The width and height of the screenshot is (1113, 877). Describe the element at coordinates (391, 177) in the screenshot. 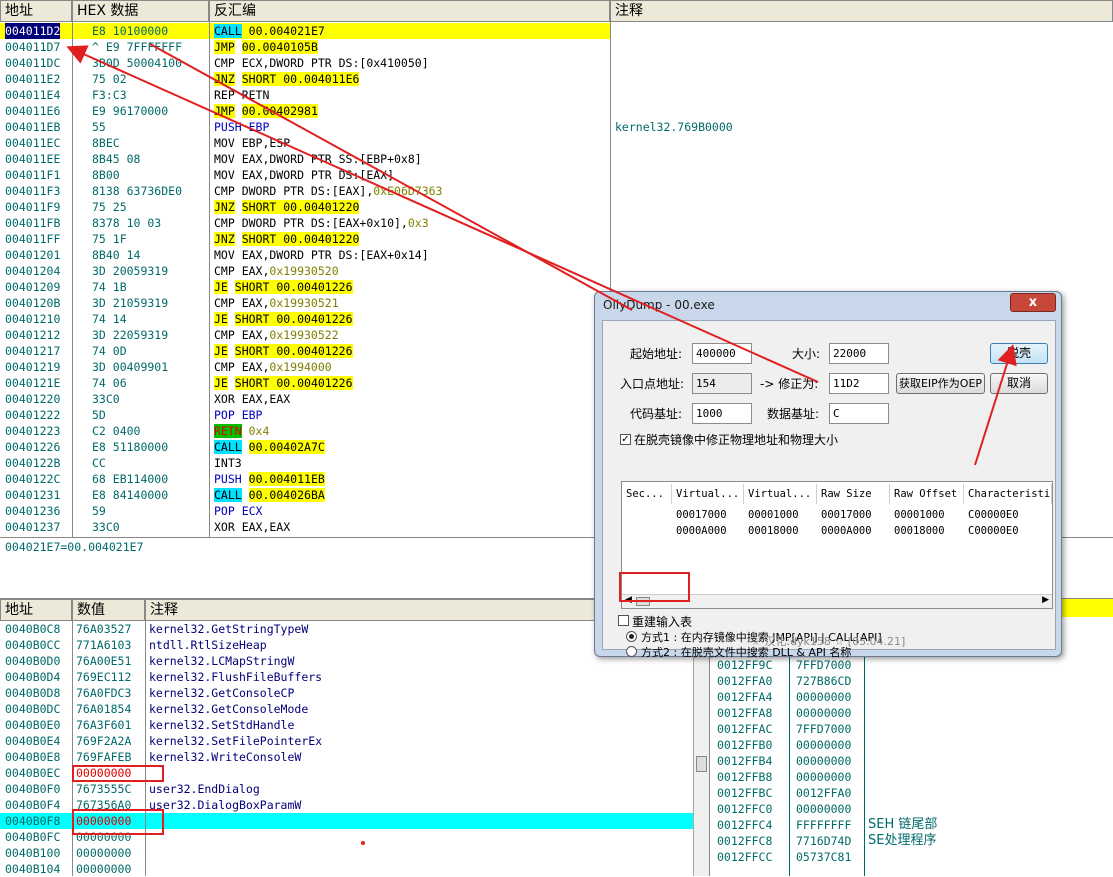

I see `arrow-line` at that location.